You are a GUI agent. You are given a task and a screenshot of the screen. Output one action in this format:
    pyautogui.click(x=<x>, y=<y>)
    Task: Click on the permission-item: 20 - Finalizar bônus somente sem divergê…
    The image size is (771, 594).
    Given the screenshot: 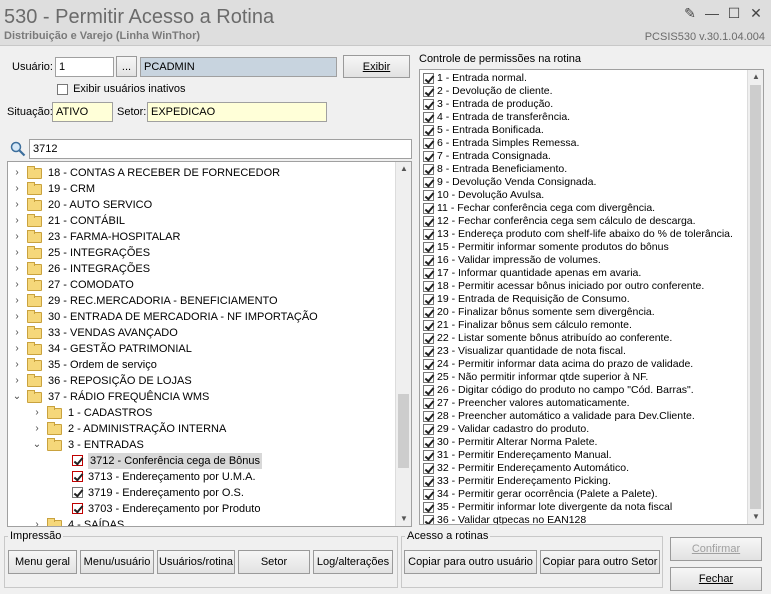 What is the action you would take?
    pyautogui.click(x=539, y=312)
    